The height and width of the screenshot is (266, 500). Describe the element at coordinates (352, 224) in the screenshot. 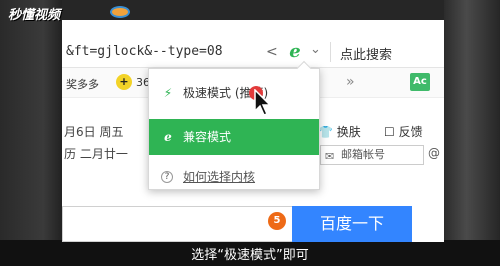

I see `baidu-search-button: 百度一下` at that location.